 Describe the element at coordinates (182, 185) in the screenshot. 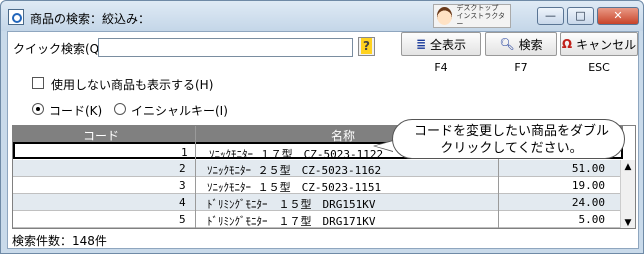

I see `row-code: 3` at that location.